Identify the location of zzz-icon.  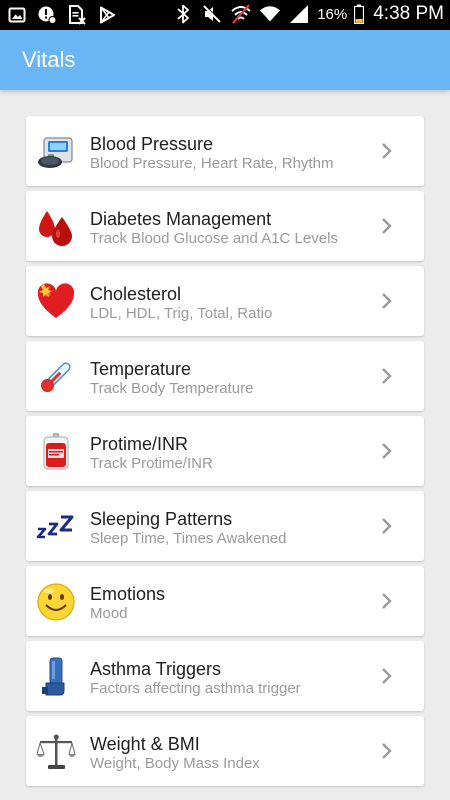
(56, 527).